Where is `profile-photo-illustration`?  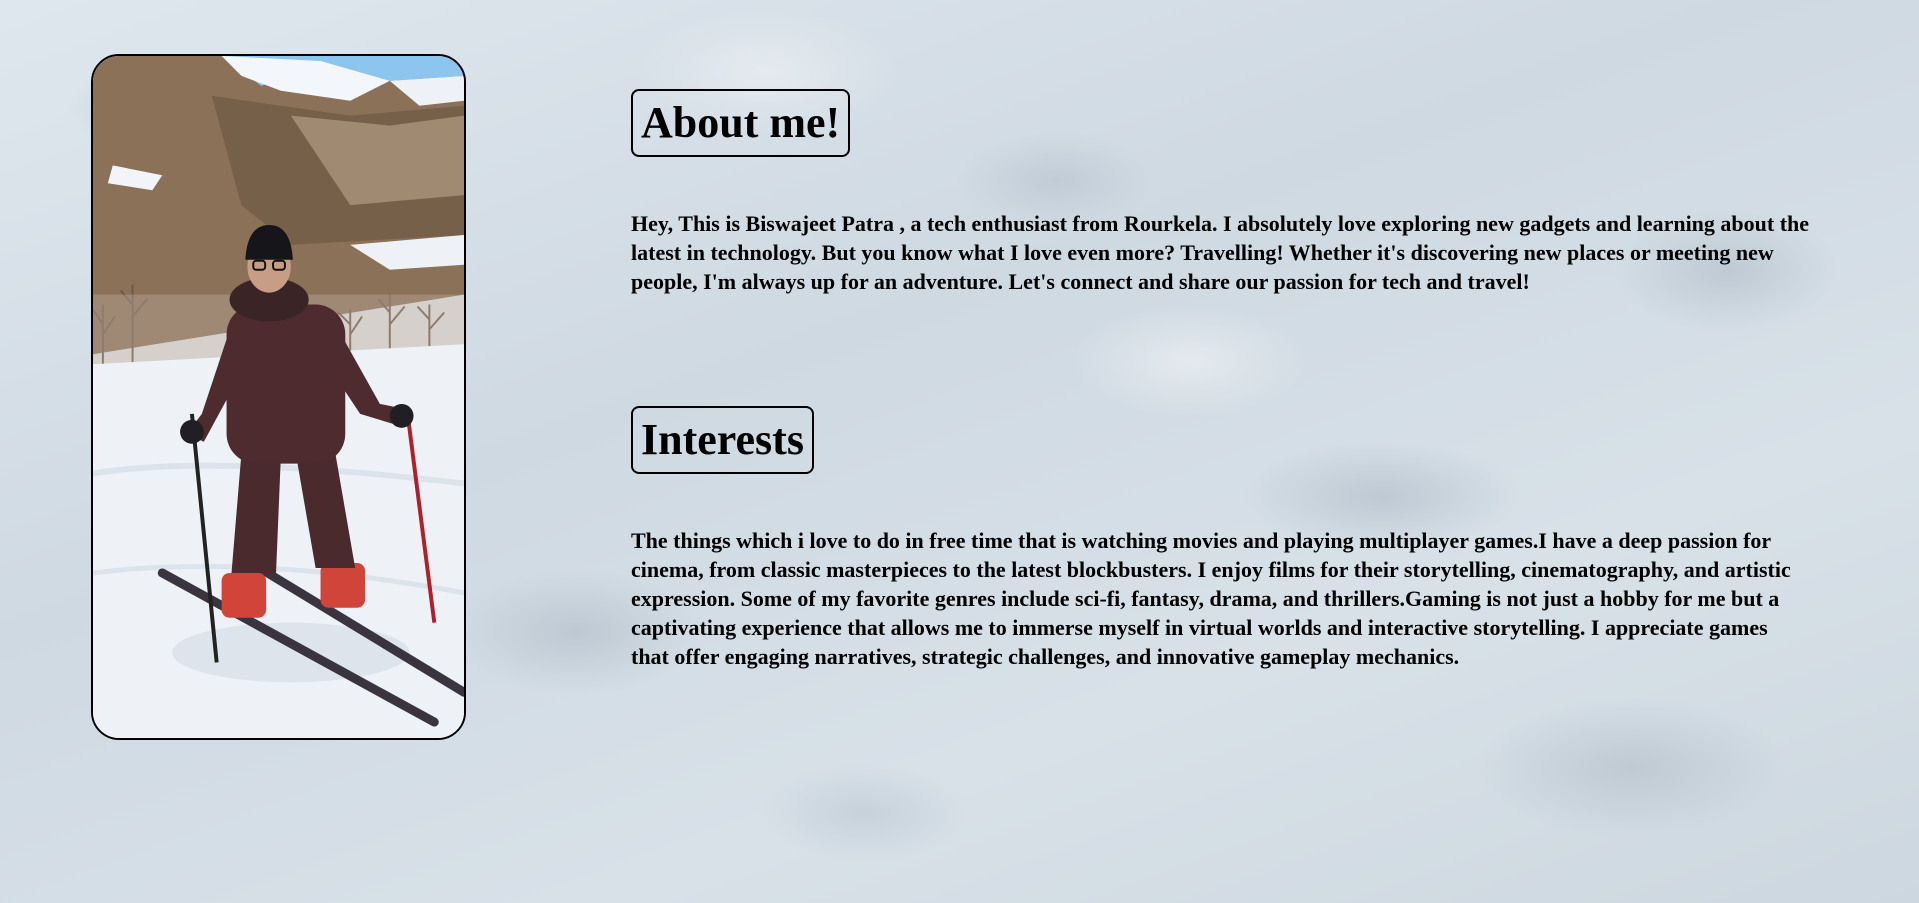 profile-photo-illustration is located at coordinates (278, 397).